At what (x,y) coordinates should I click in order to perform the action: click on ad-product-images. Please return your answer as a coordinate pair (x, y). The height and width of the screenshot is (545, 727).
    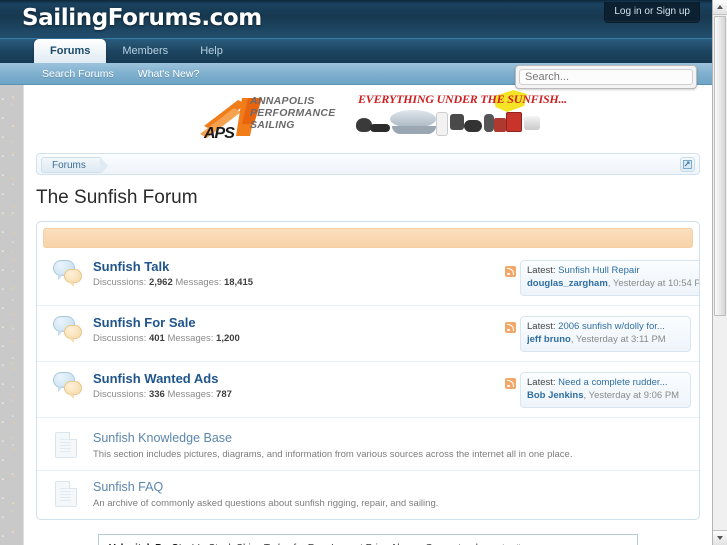
    Looking at the image, I should click on (448, 125).